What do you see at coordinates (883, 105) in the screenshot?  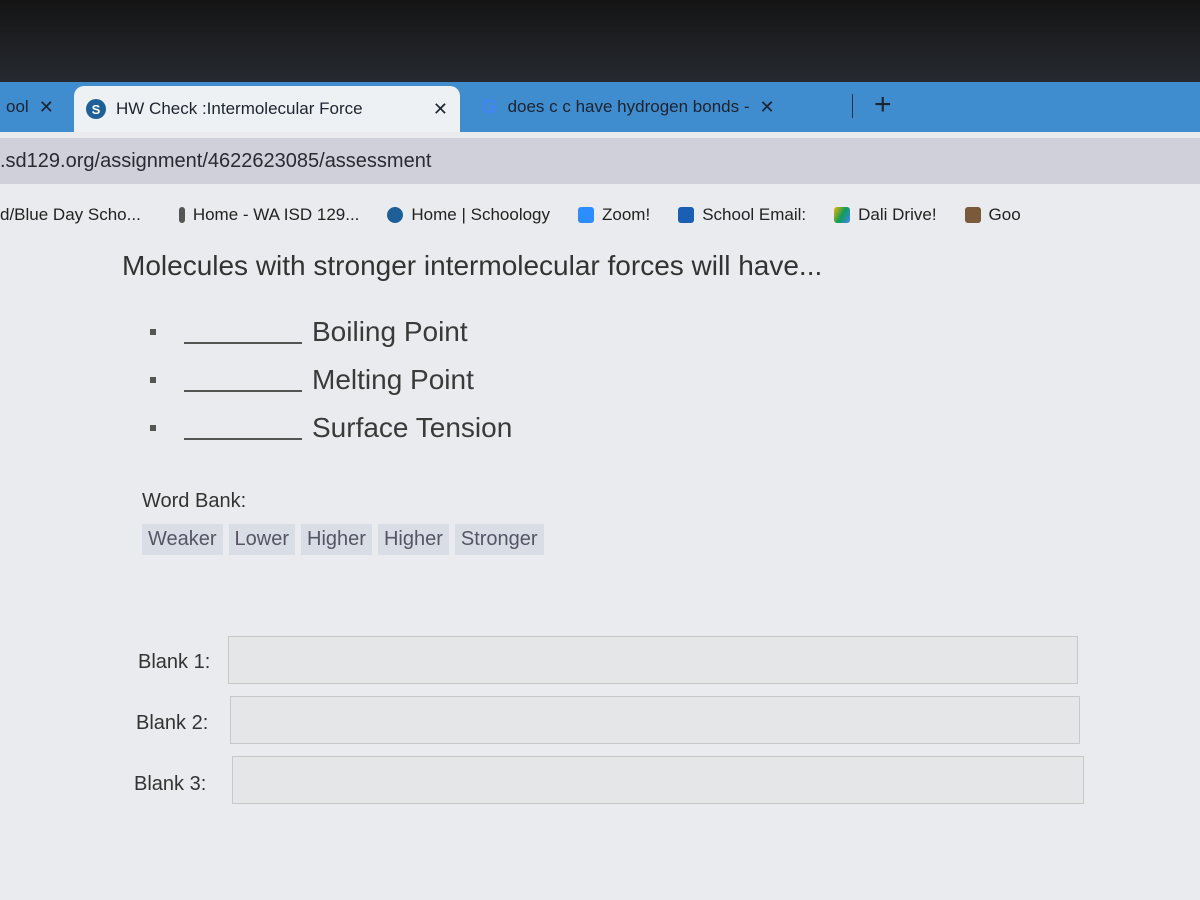 I see `new-tab-button: +` at bounding box center [883, 105].